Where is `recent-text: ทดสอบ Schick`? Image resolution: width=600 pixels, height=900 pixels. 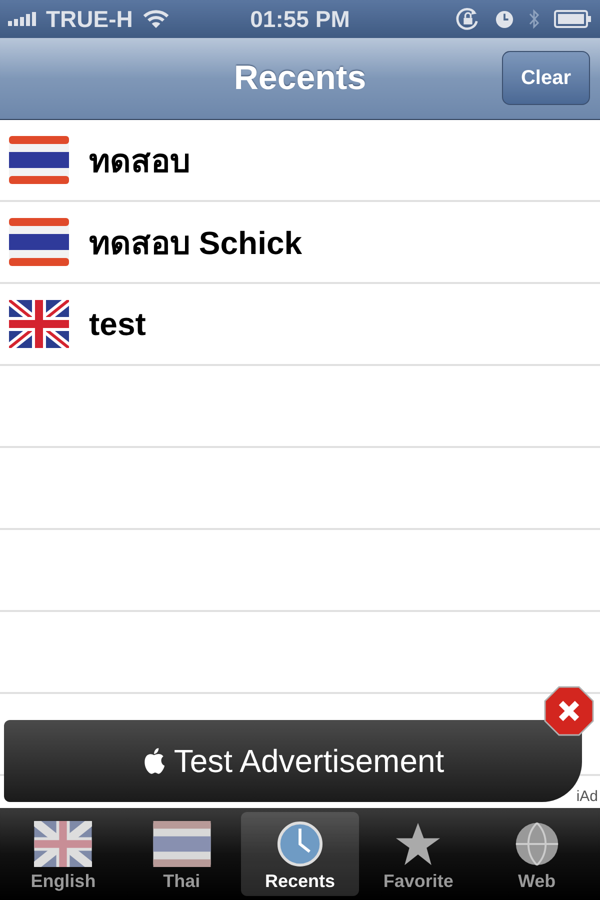 recent-text: ทดสอบ Schick is located at coordinates (195, 243).